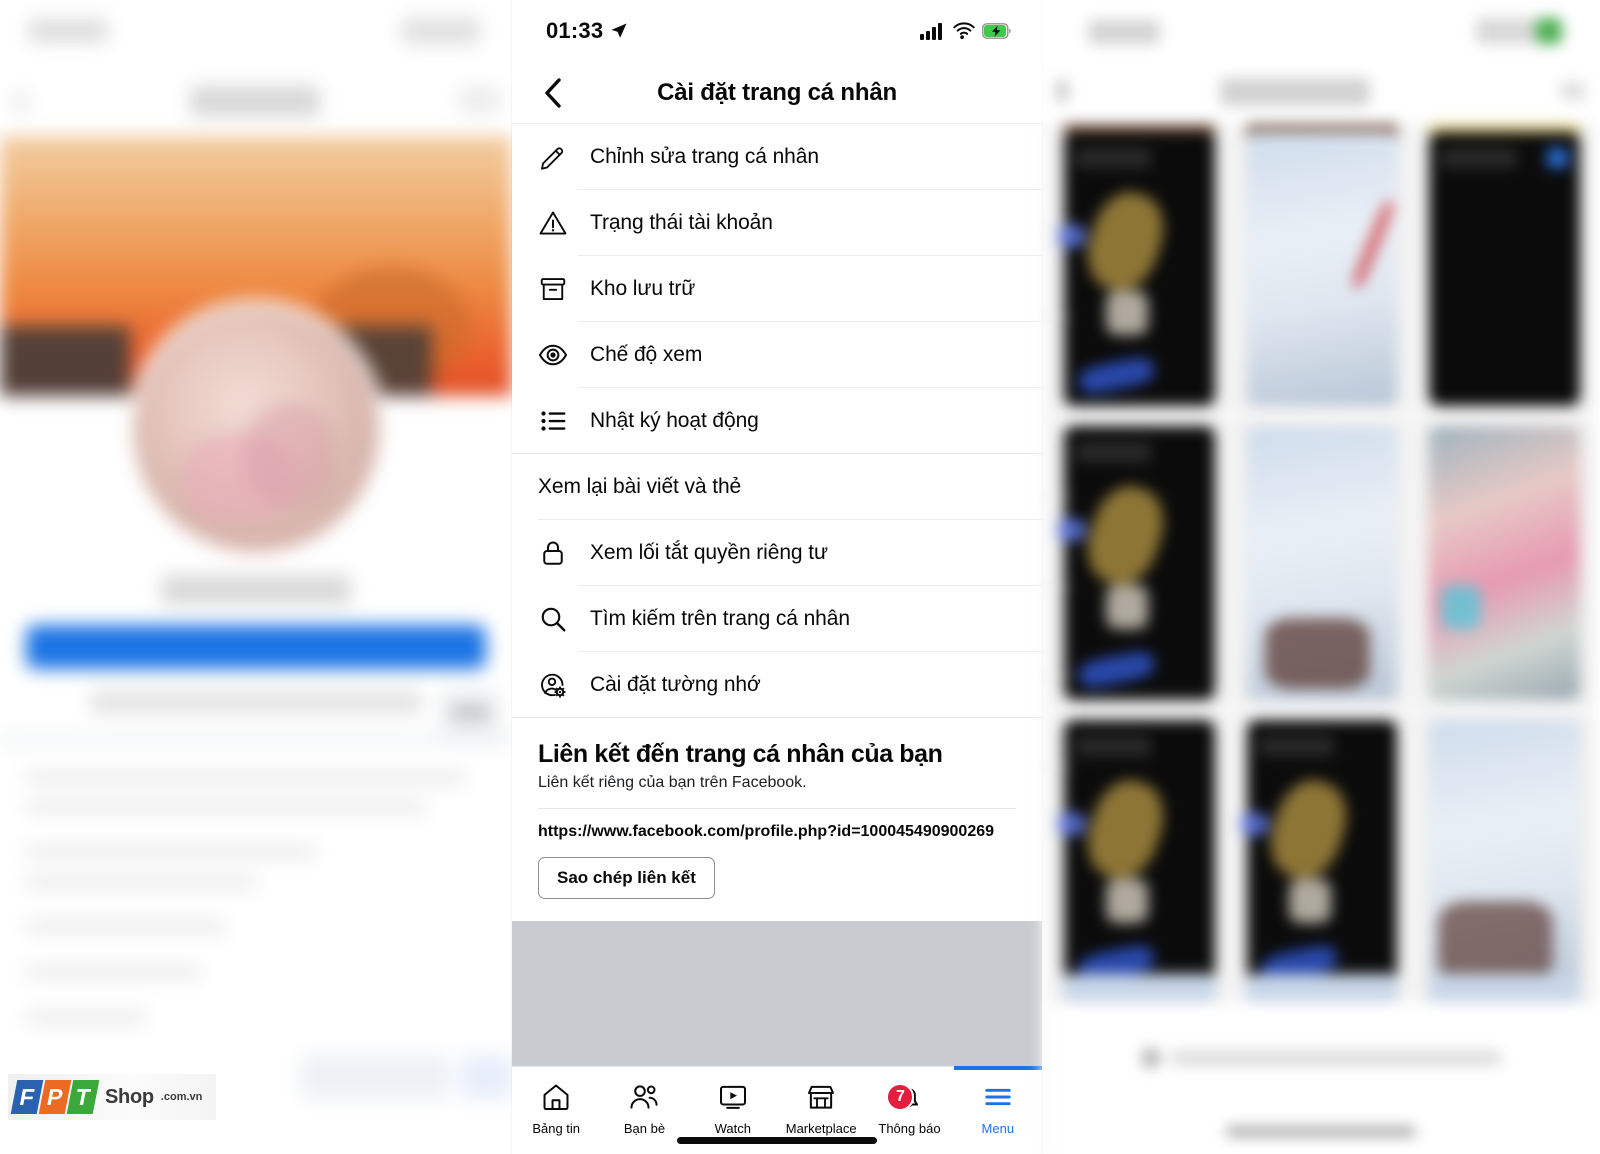  I want to click on avatar, so click(256, 429).